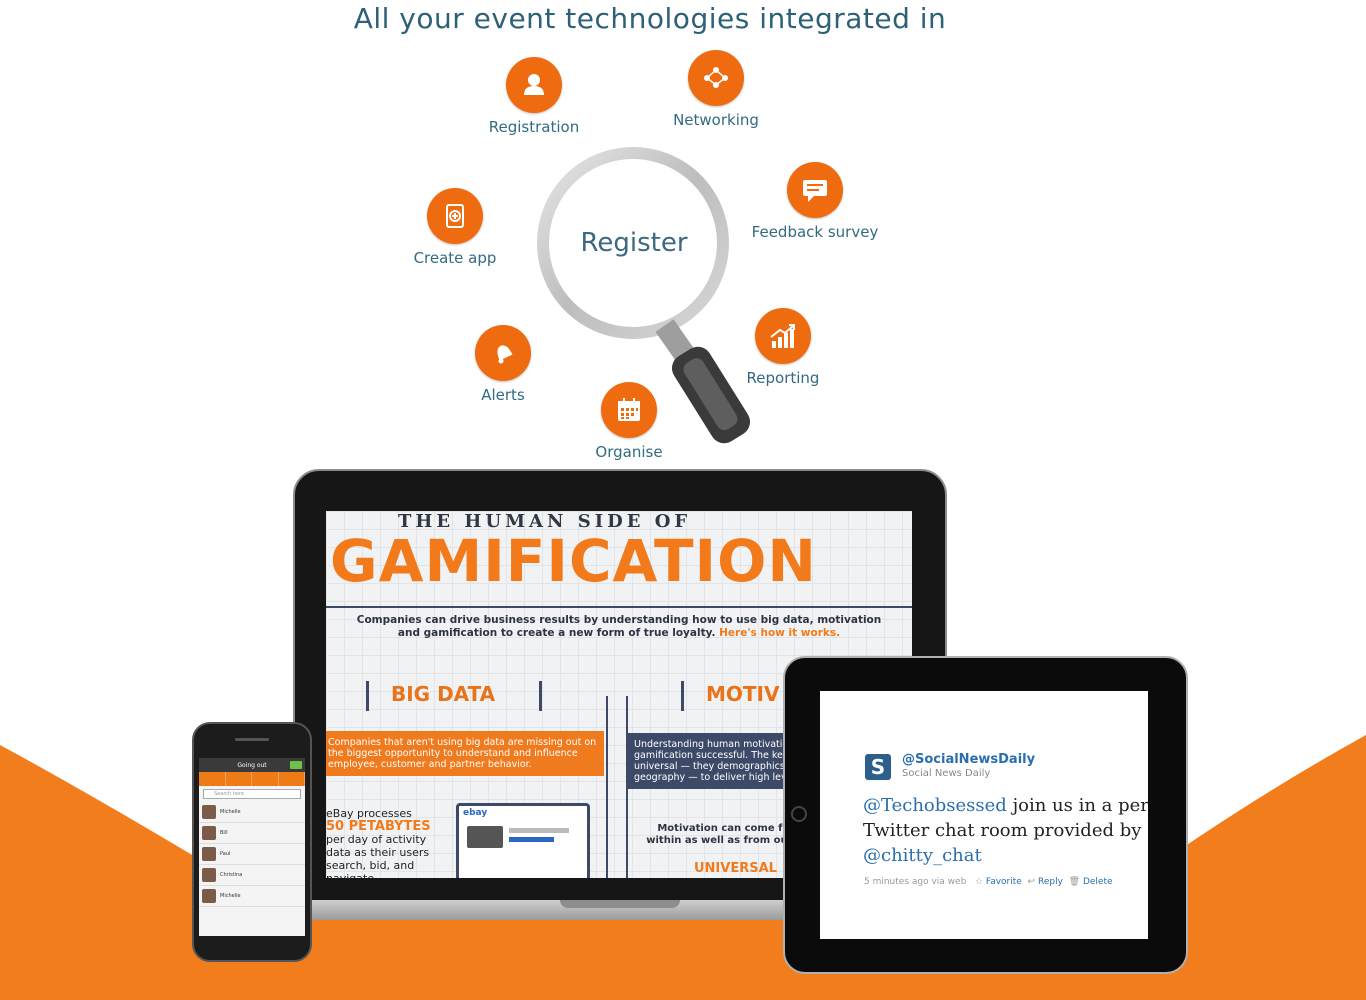 The width and height of the screenshot is (1366, 1000). Describe the element at coordinates (735, 868) in the screenshot. I see `universal-label: UNIVERSAL` at that location.